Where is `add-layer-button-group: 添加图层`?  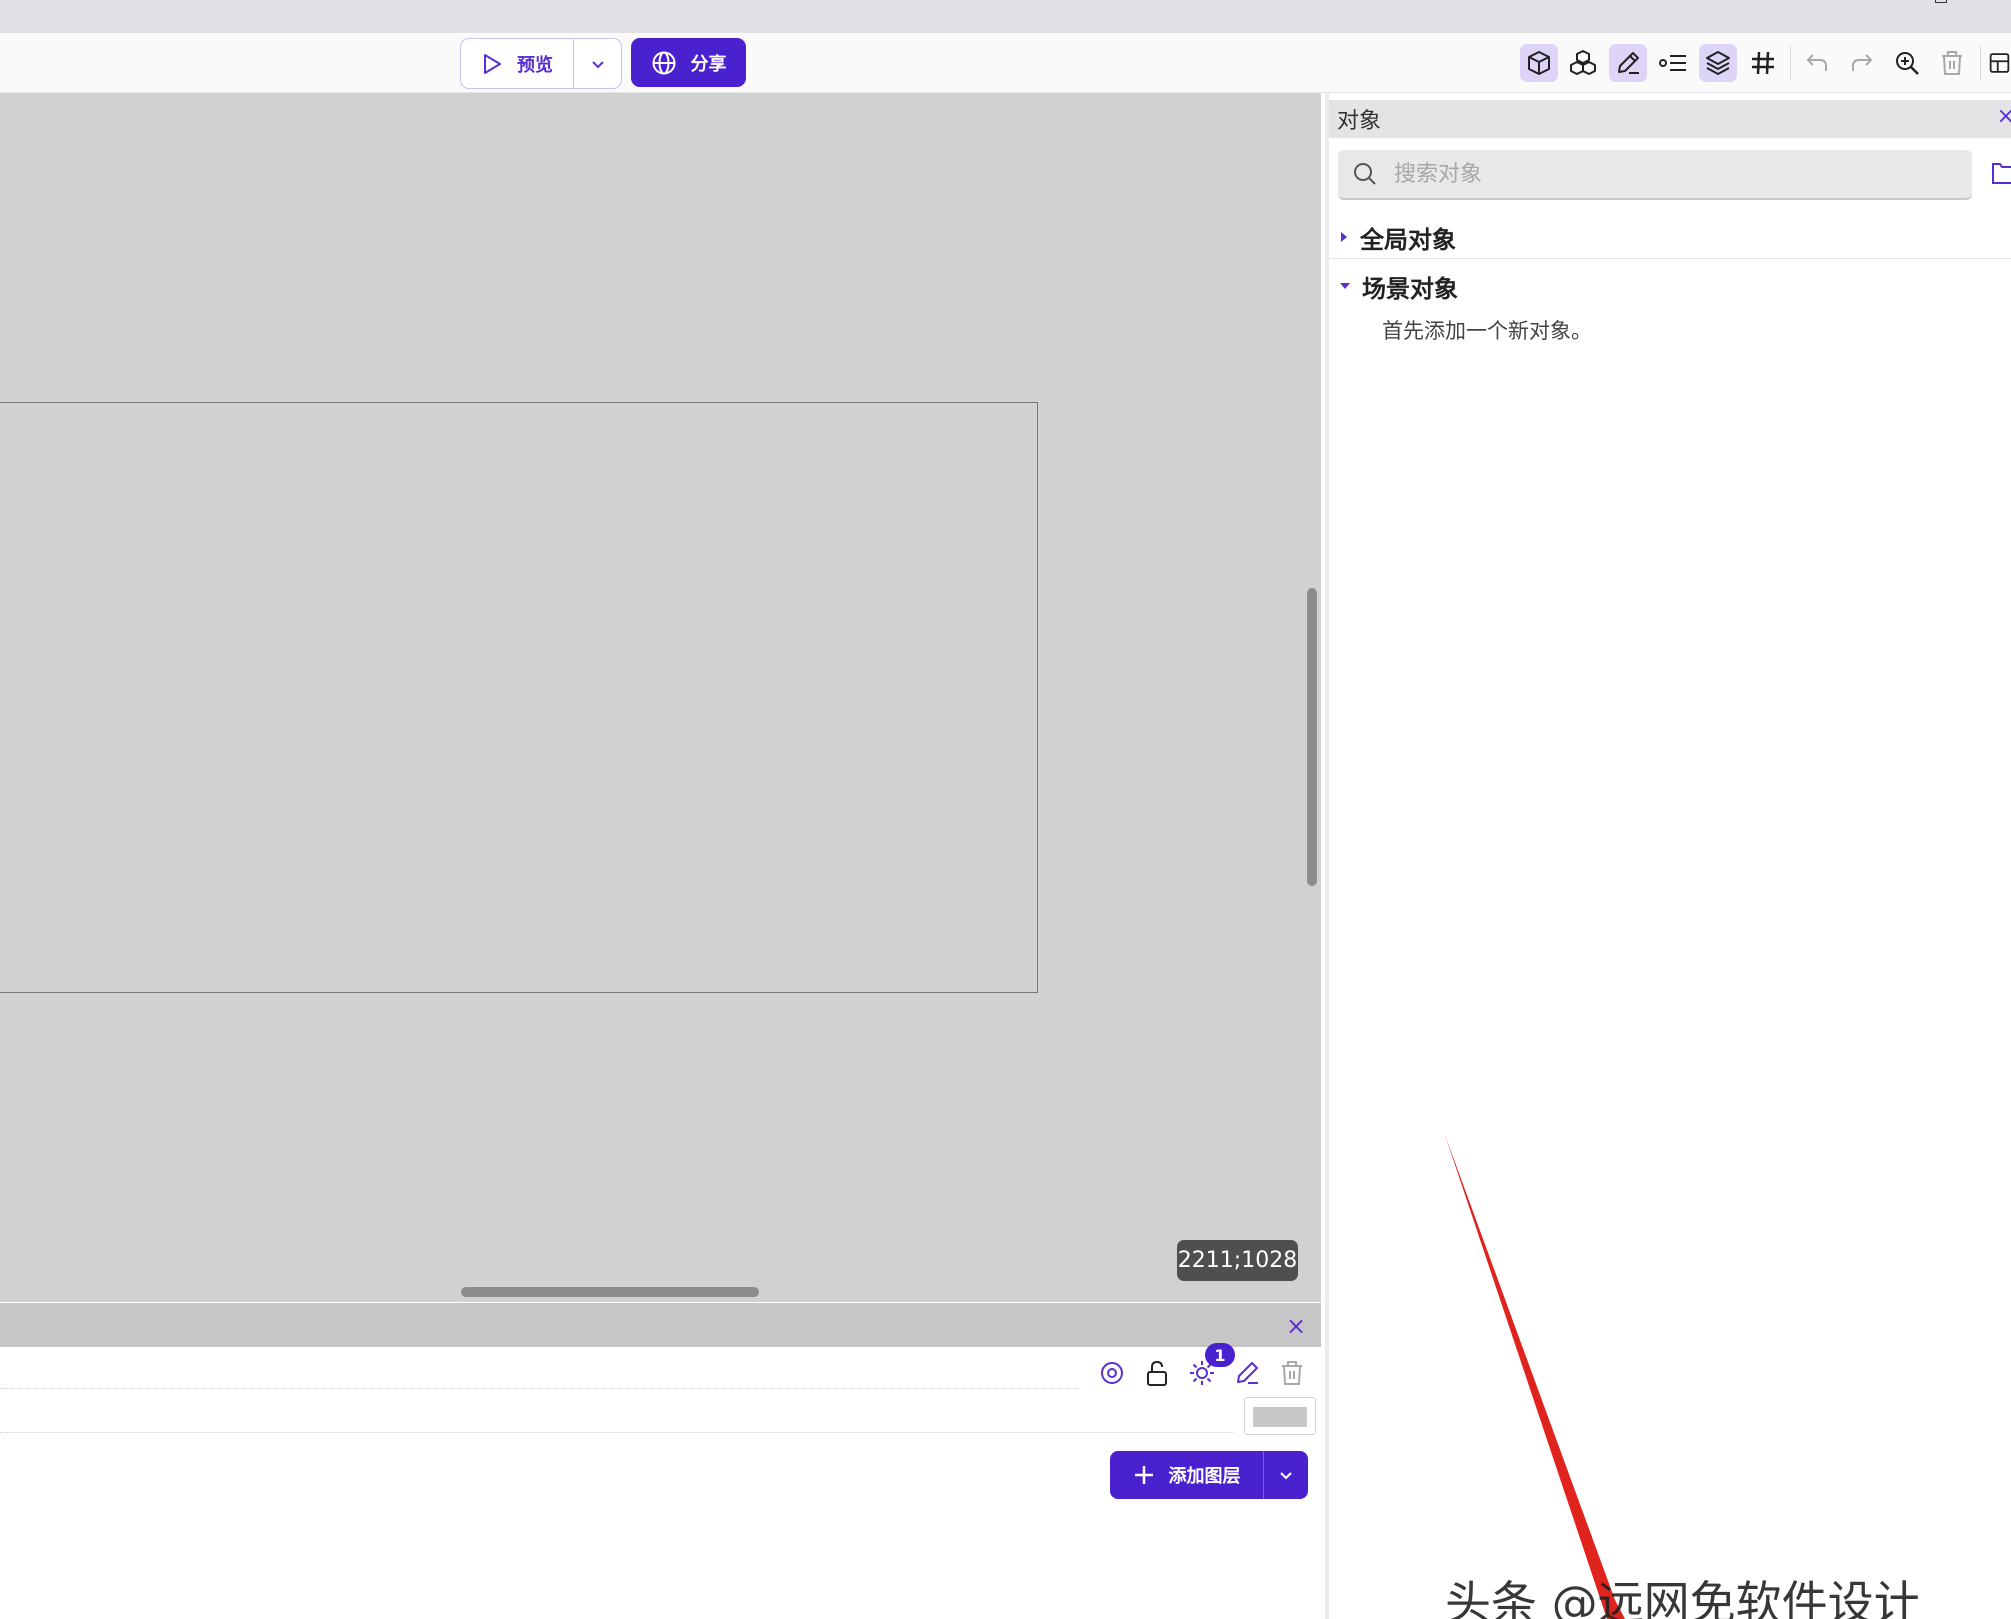
add-layer-button-group: 添加图层 is located at coordinates (1209, 1475).